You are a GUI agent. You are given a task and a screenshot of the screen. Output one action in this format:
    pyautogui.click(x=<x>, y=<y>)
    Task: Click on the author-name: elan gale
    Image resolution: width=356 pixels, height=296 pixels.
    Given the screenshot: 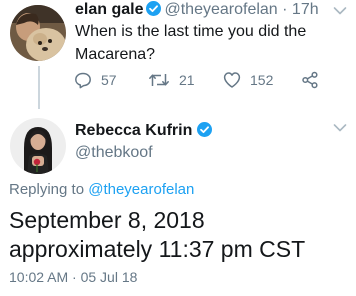 What is the action you would take?
    pyautogui.click(x=109, y=9)
    